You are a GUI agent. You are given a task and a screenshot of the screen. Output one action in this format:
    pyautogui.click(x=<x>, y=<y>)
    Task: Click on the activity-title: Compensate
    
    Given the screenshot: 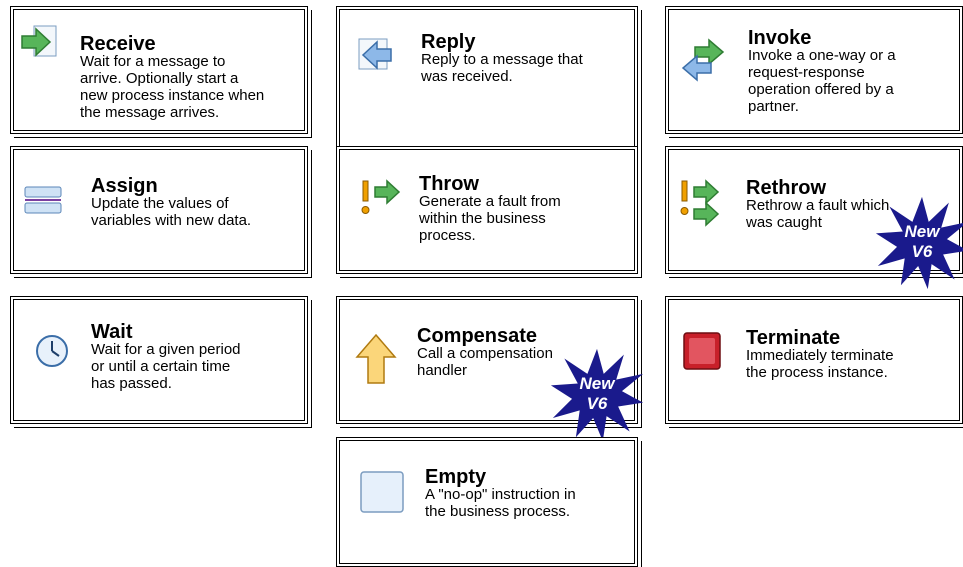 What is the action you would take?
    pyautogui.click(x=477, y=336)
    